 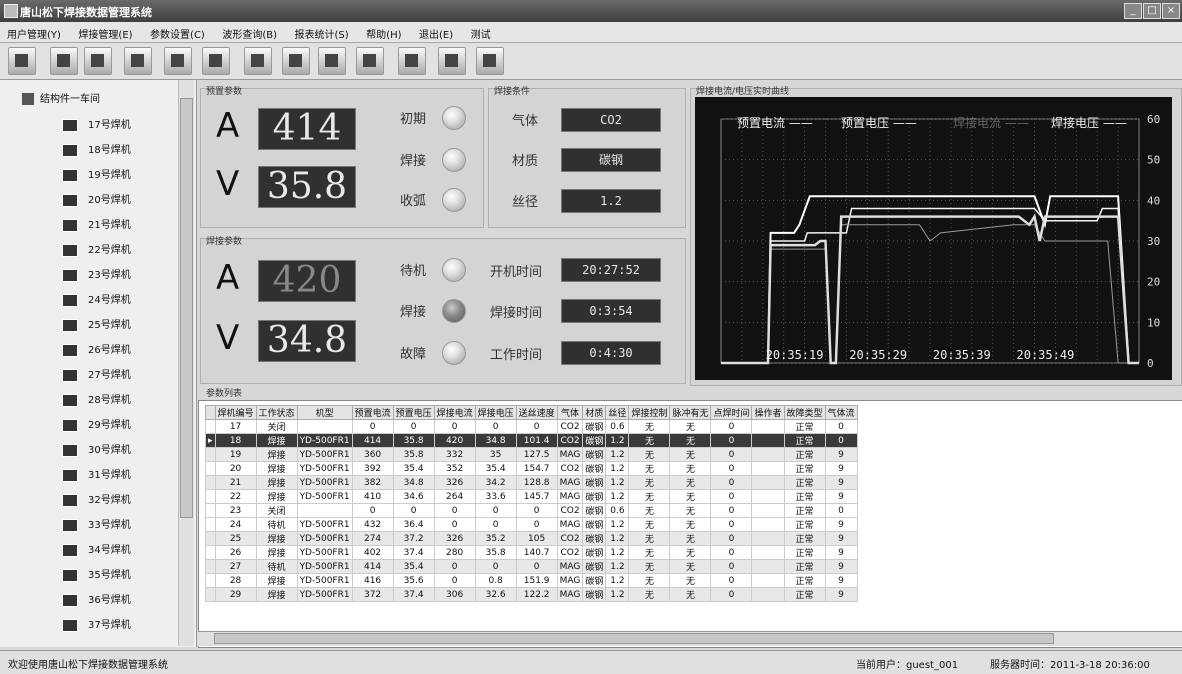 I want to click on table-hscrollbar, so click(x=690, y=638).